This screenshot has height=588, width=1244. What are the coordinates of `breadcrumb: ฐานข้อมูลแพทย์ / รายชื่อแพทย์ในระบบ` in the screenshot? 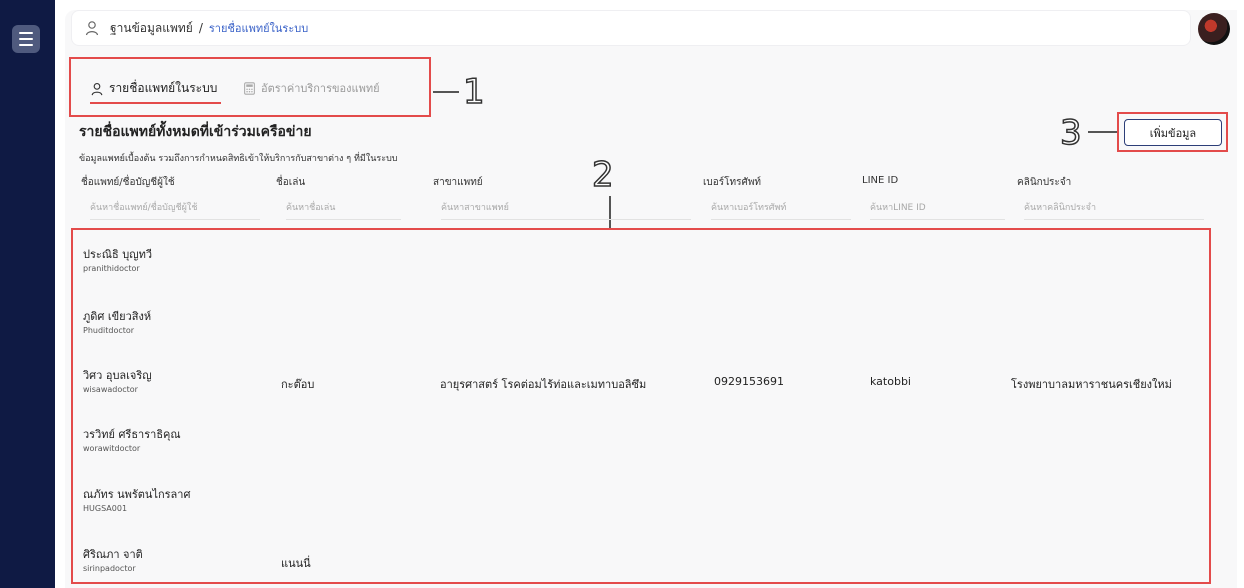 It's located at (631, 28).